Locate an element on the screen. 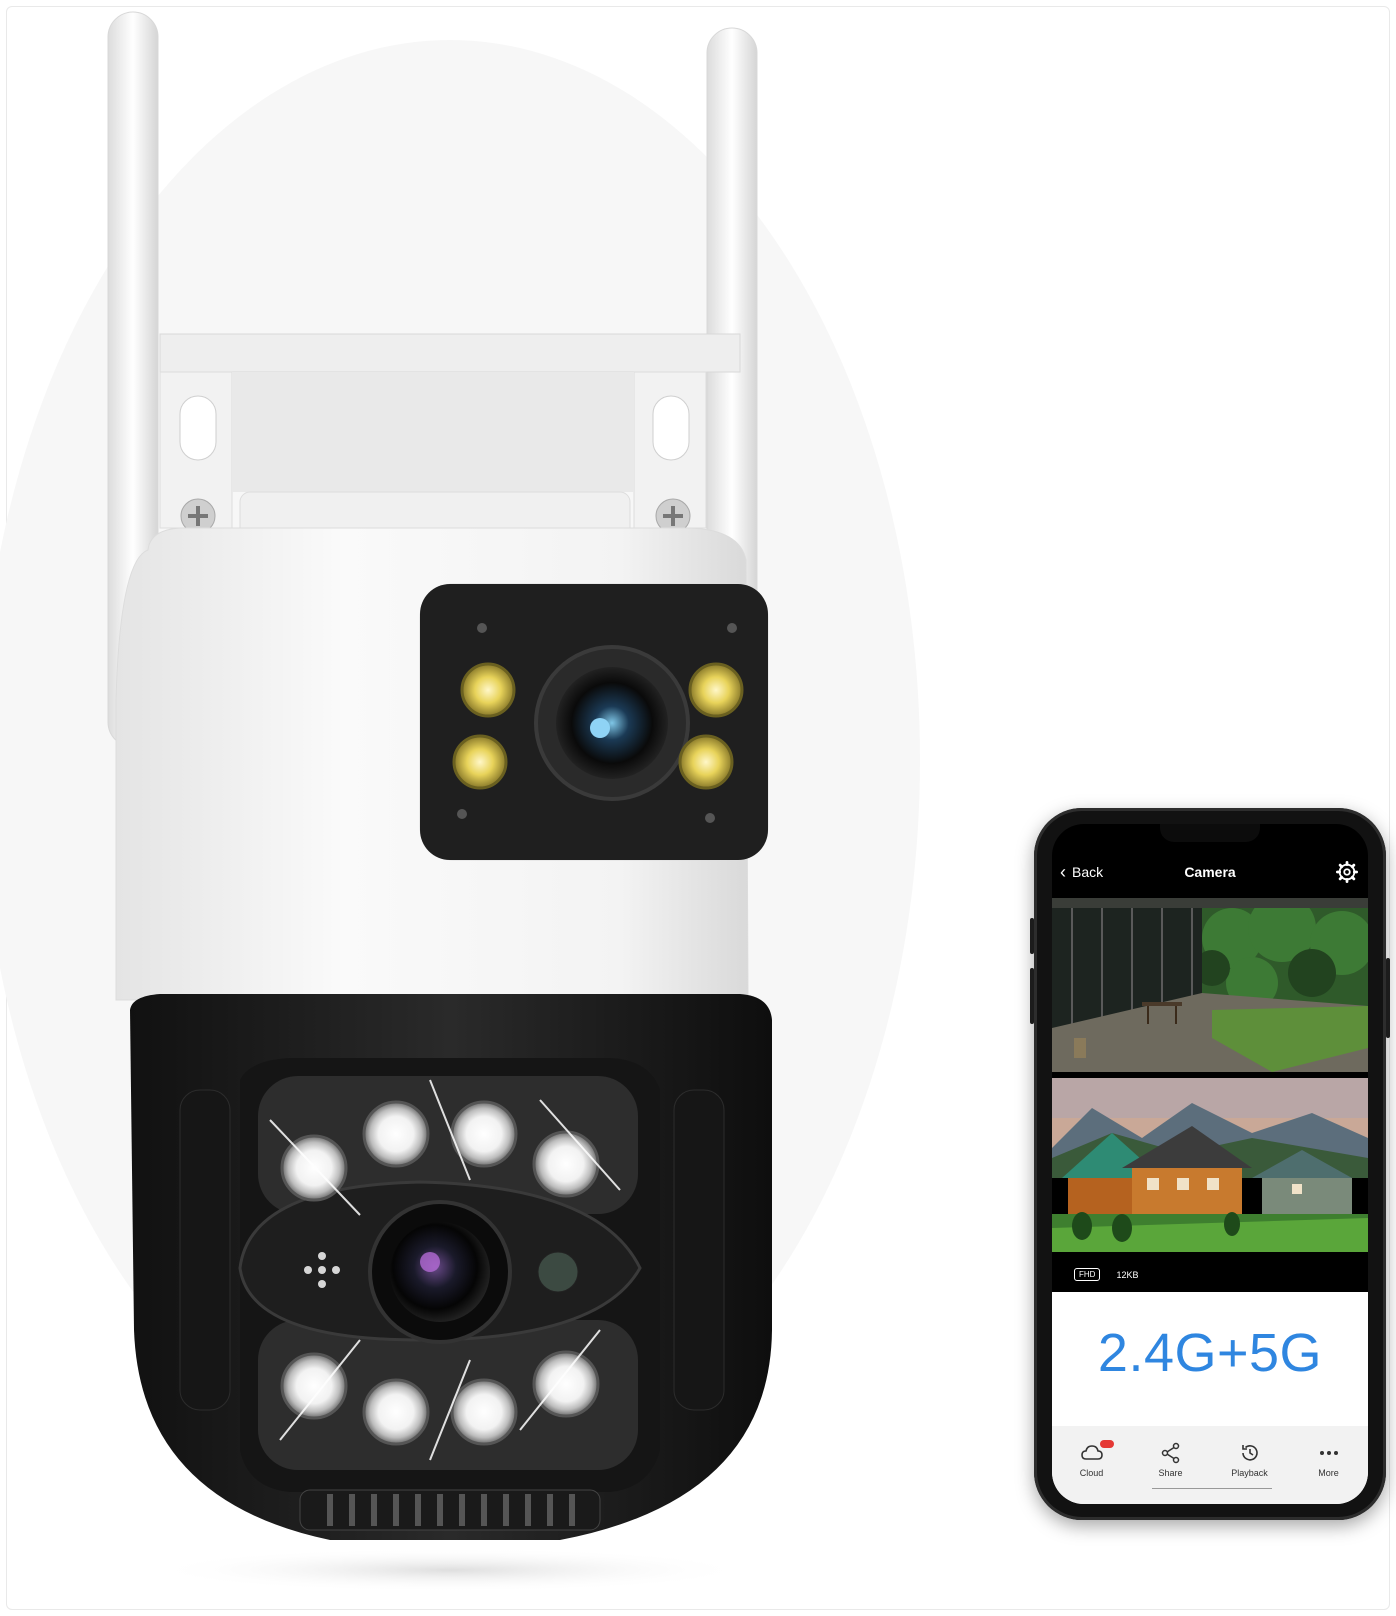 Image resolution: width=1396 pixels, height=1616 pixels. share-icon is located at coordinates (1170, 1453).